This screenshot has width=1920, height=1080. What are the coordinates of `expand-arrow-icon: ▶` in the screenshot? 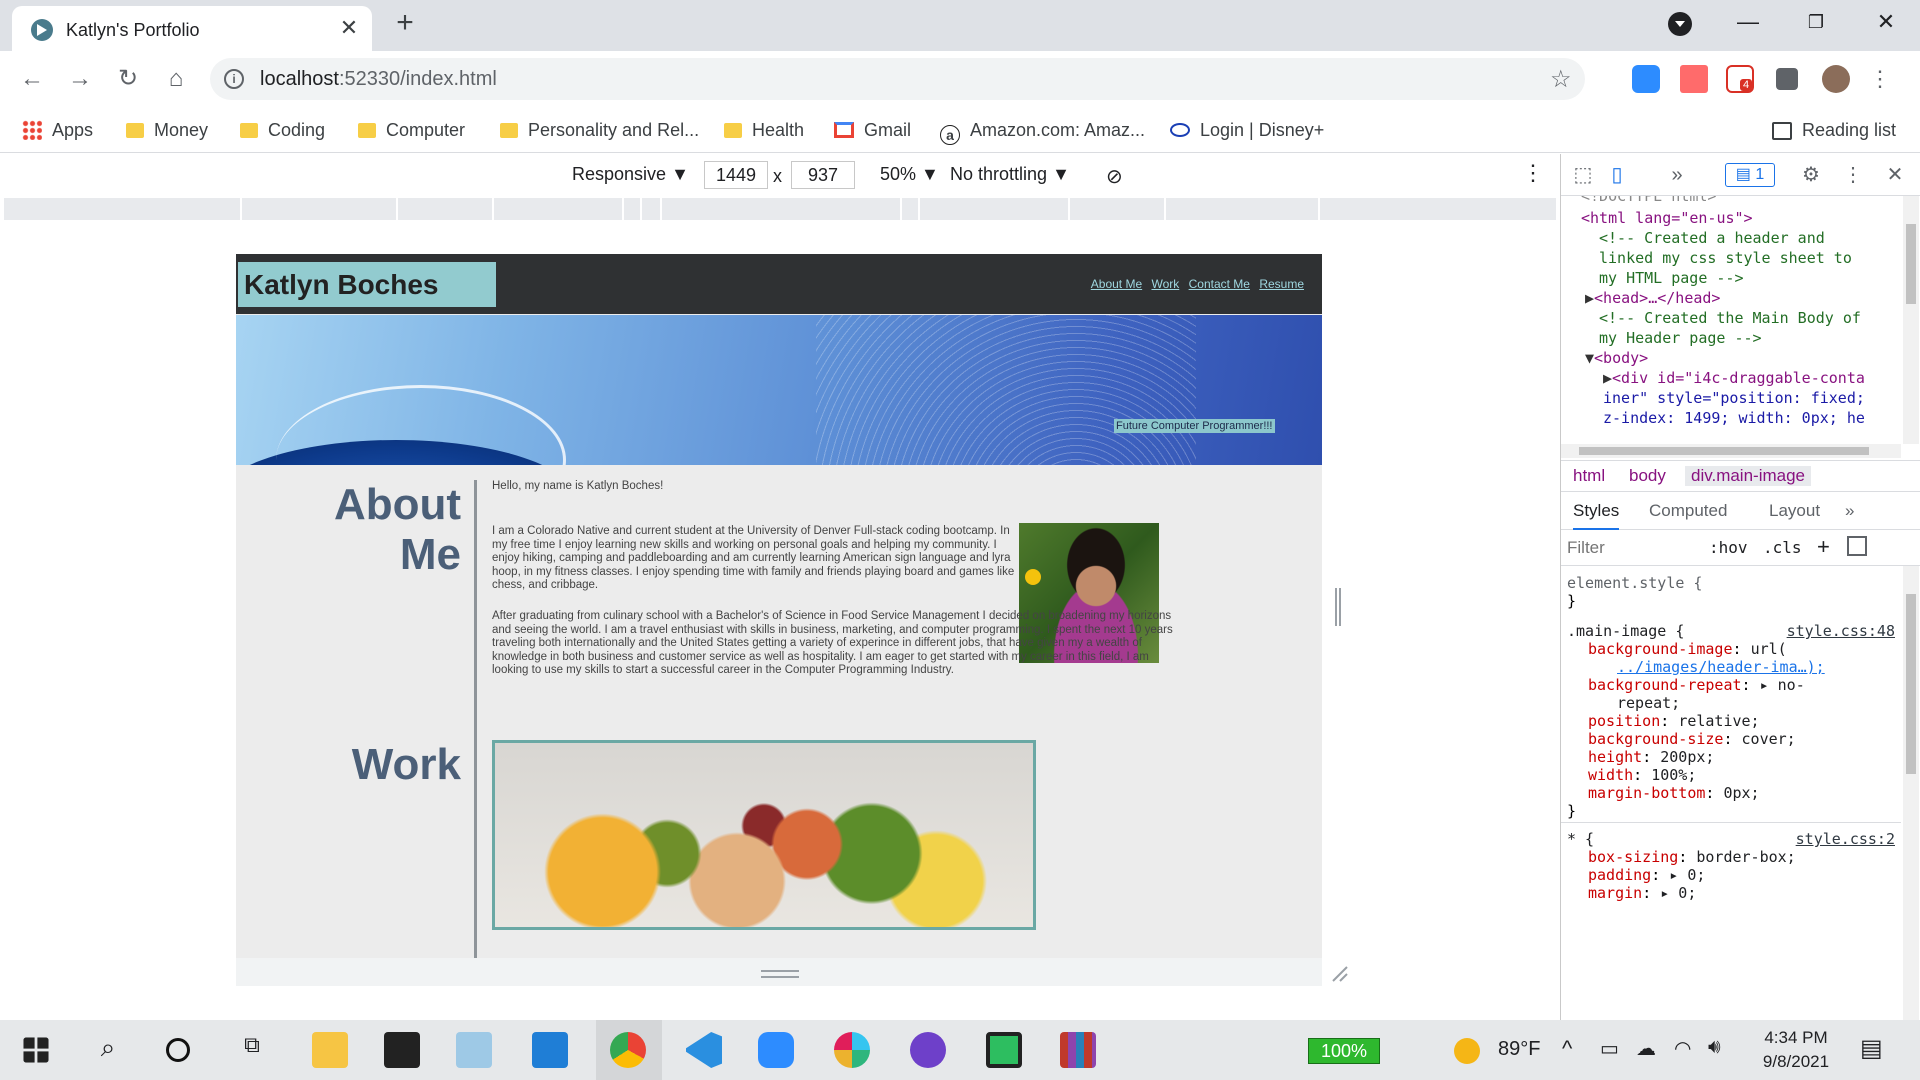 It's located at (1589, 298).